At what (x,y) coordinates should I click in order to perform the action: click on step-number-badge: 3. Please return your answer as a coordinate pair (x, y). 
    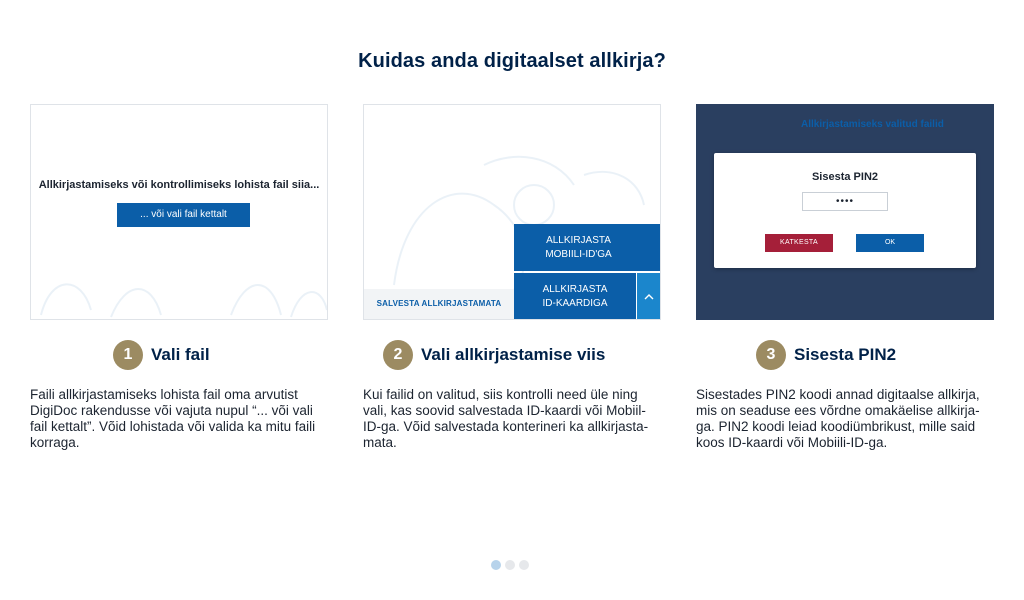
    Looking at the image, I should click on (771, 355).